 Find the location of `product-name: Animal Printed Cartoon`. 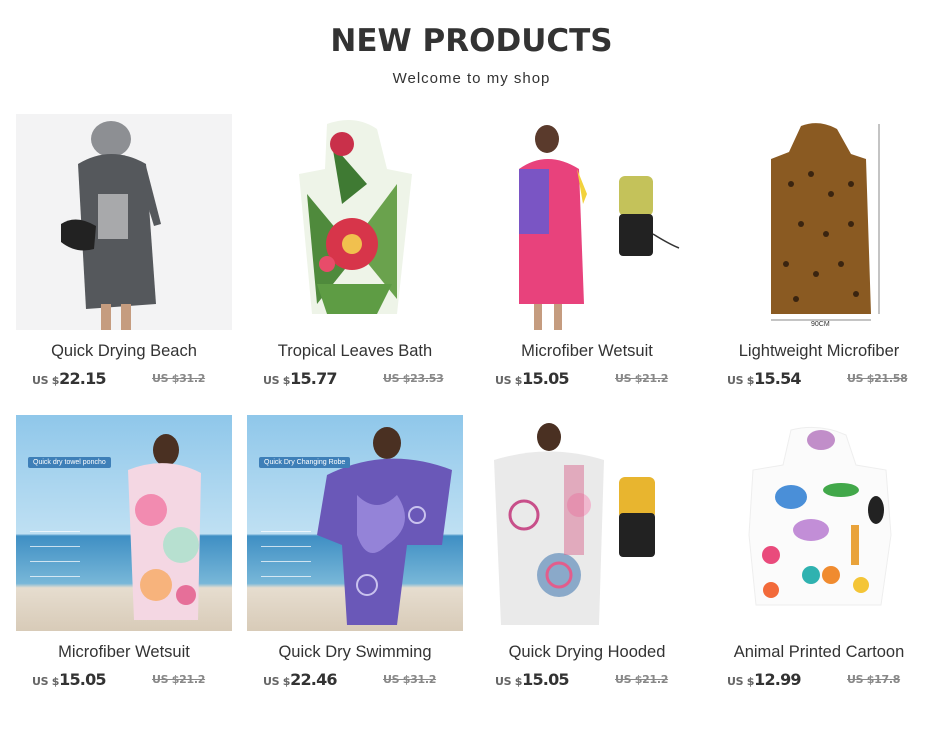

product-name: Animal Printed Cartoon is located at coordinates (819, 652).